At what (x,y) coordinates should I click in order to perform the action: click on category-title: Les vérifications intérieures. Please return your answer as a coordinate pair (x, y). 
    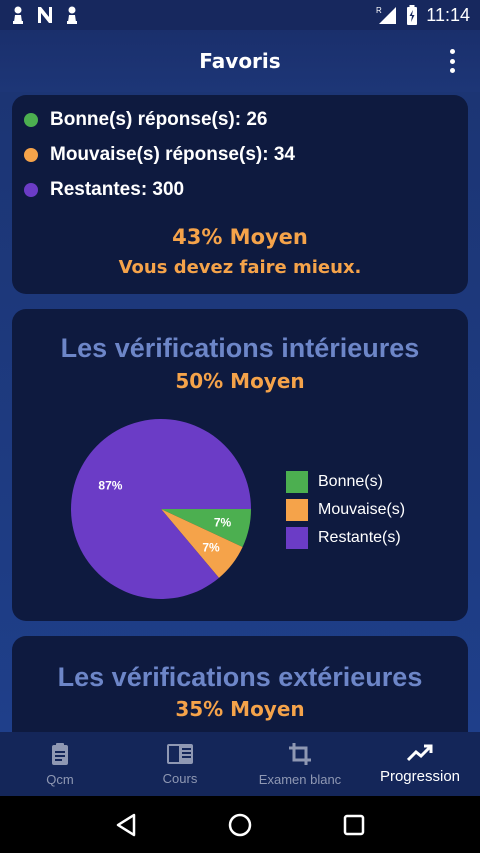
    Looking at the image, I should click on (240, 348).